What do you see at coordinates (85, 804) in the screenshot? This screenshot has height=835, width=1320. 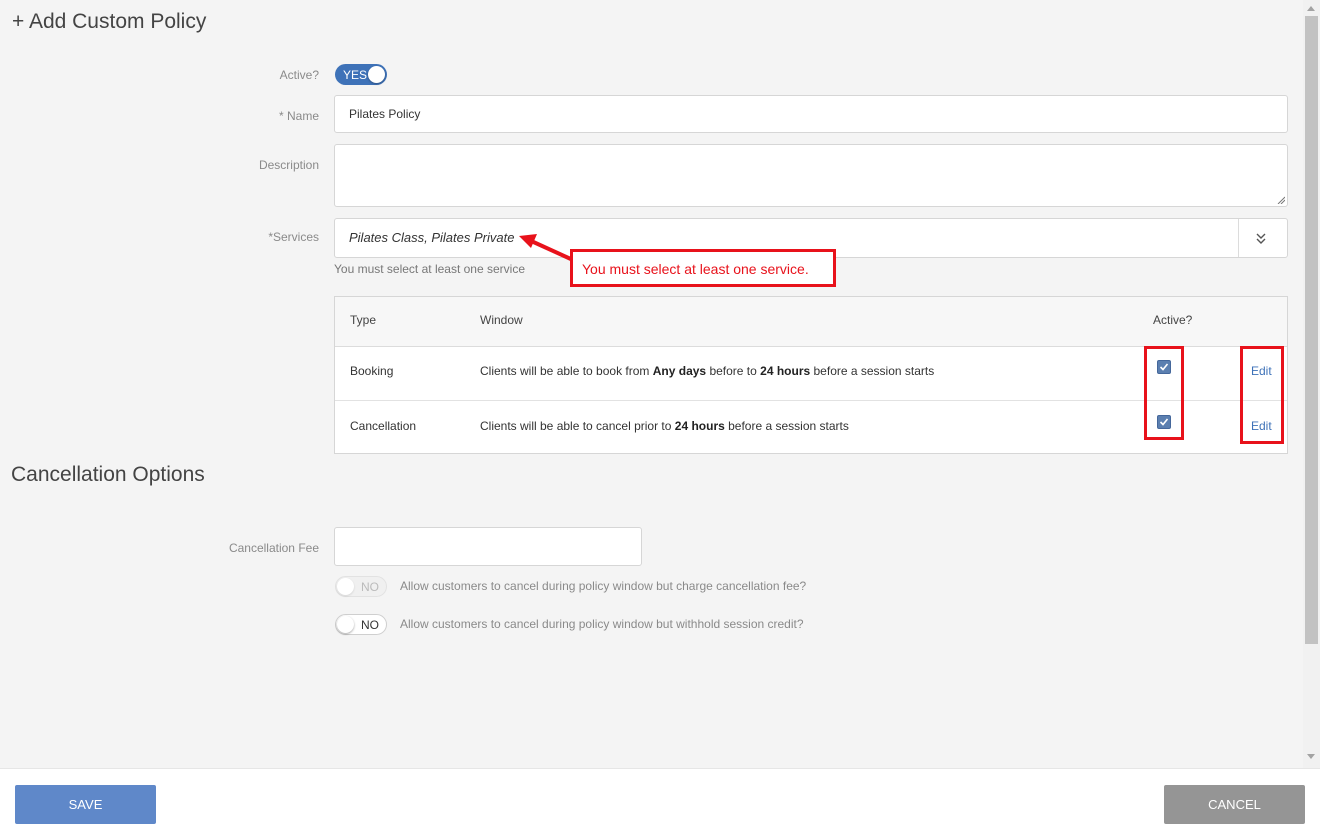 I see `save-button: SAVE` at bounding box center [85, 804].